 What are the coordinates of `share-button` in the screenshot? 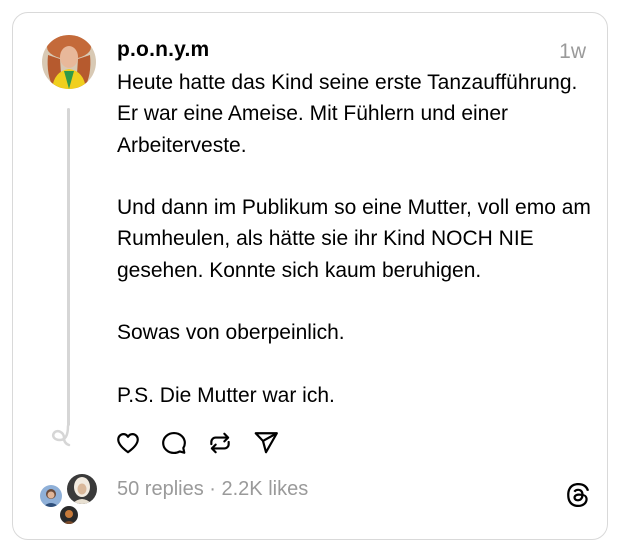 It's located at (266, 443).